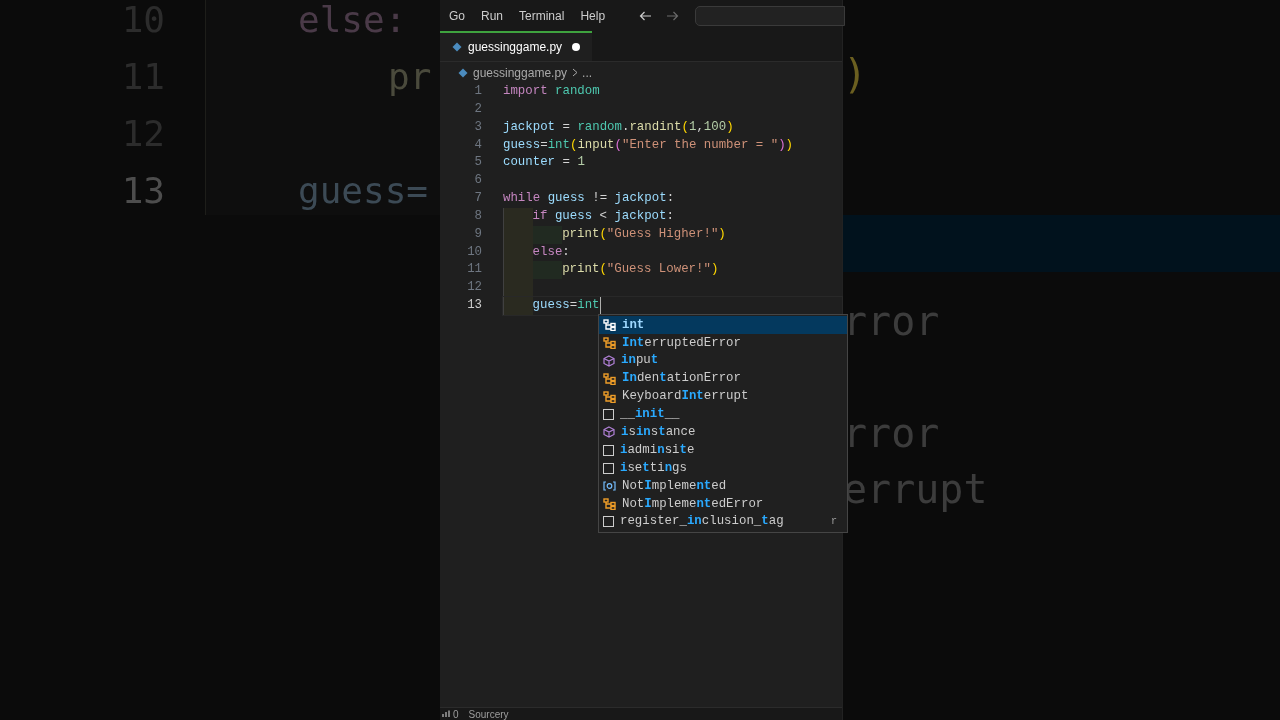  Describe the element at coordinates (723, 432) in the screenshot. I see `suggestion-item: isinstance` at that location.